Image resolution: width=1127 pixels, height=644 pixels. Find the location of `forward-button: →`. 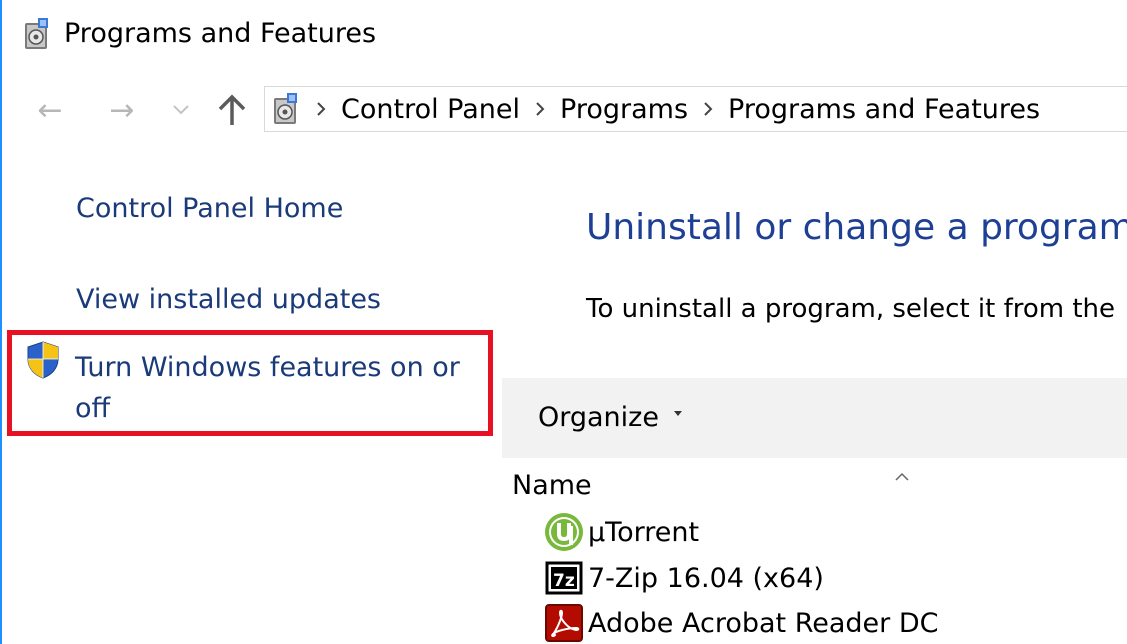

forward-button: → is located at coordinates (122, 110).